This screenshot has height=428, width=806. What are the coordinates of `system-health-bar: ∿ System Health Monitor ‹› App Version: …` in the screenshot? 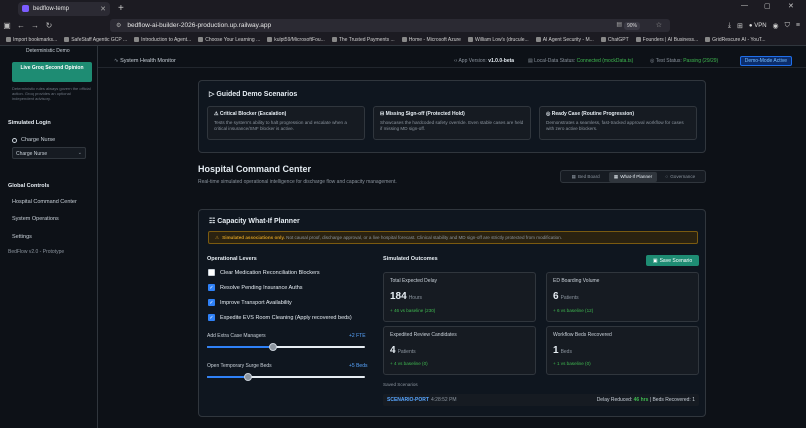 It's located at (452, 61).